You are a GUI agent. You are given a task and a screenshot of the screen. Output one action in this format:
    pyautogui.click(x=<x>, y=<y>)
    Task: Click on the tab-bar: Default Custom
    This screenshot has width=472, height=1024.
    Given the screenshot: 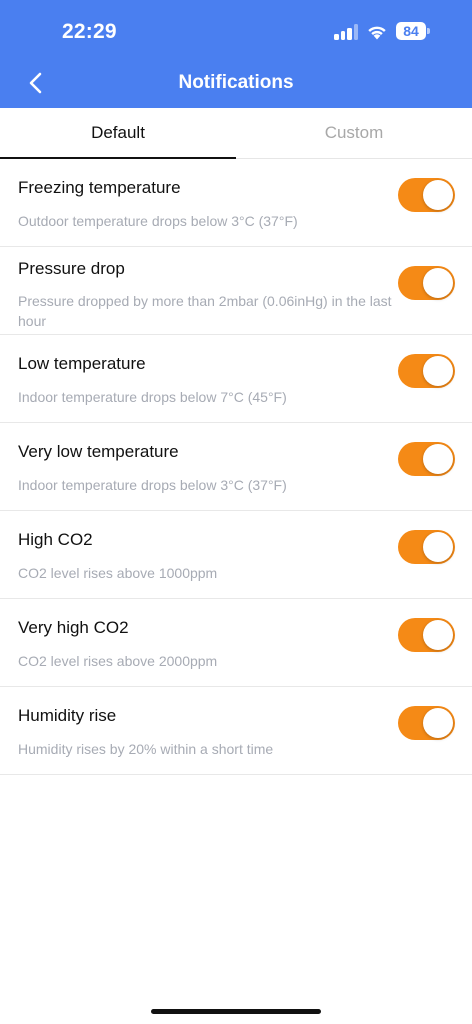 What is the action you would take?
    pyautogui.click(x=236, y=133)
    